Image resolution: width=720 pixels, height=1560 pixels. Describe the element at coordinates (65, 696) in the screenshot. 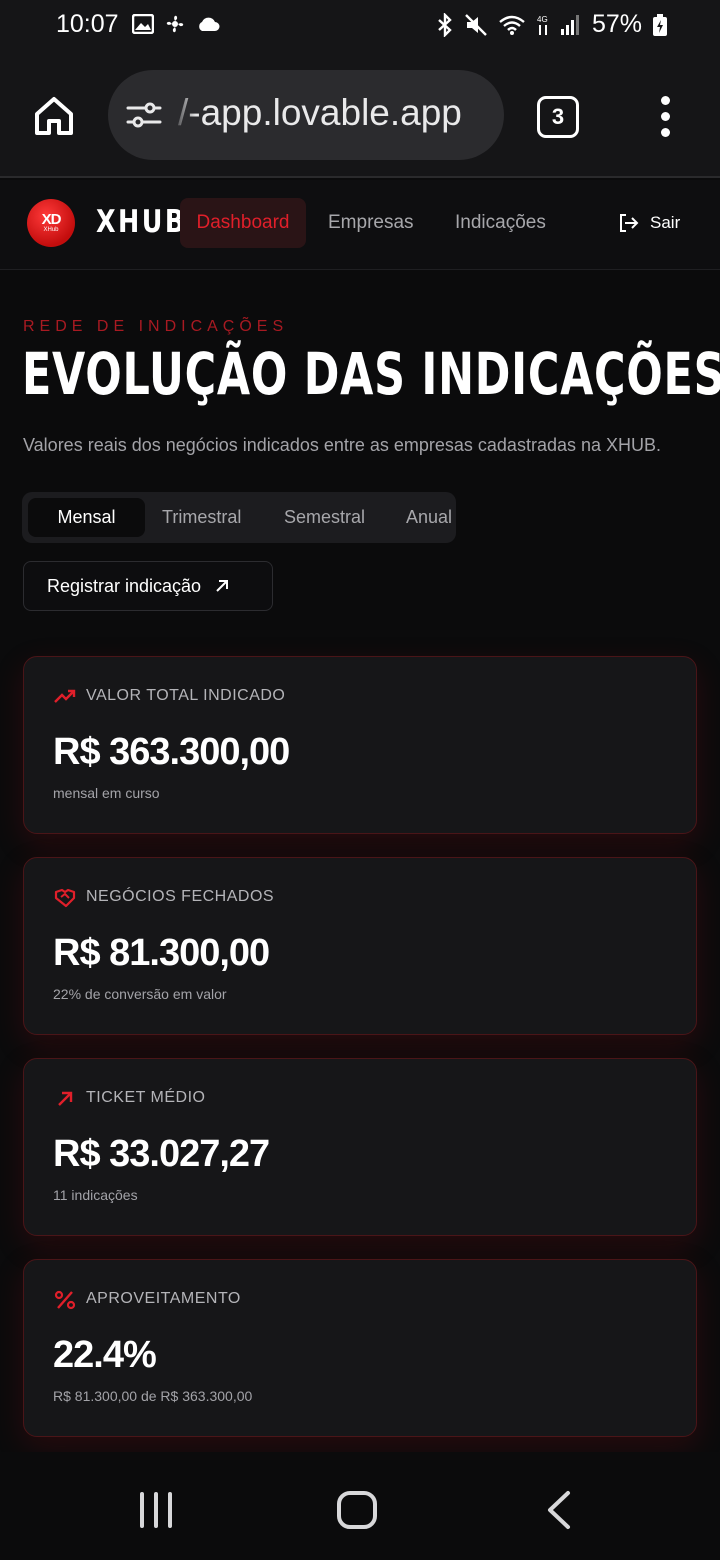

I see `trending-up-icon` at that location.